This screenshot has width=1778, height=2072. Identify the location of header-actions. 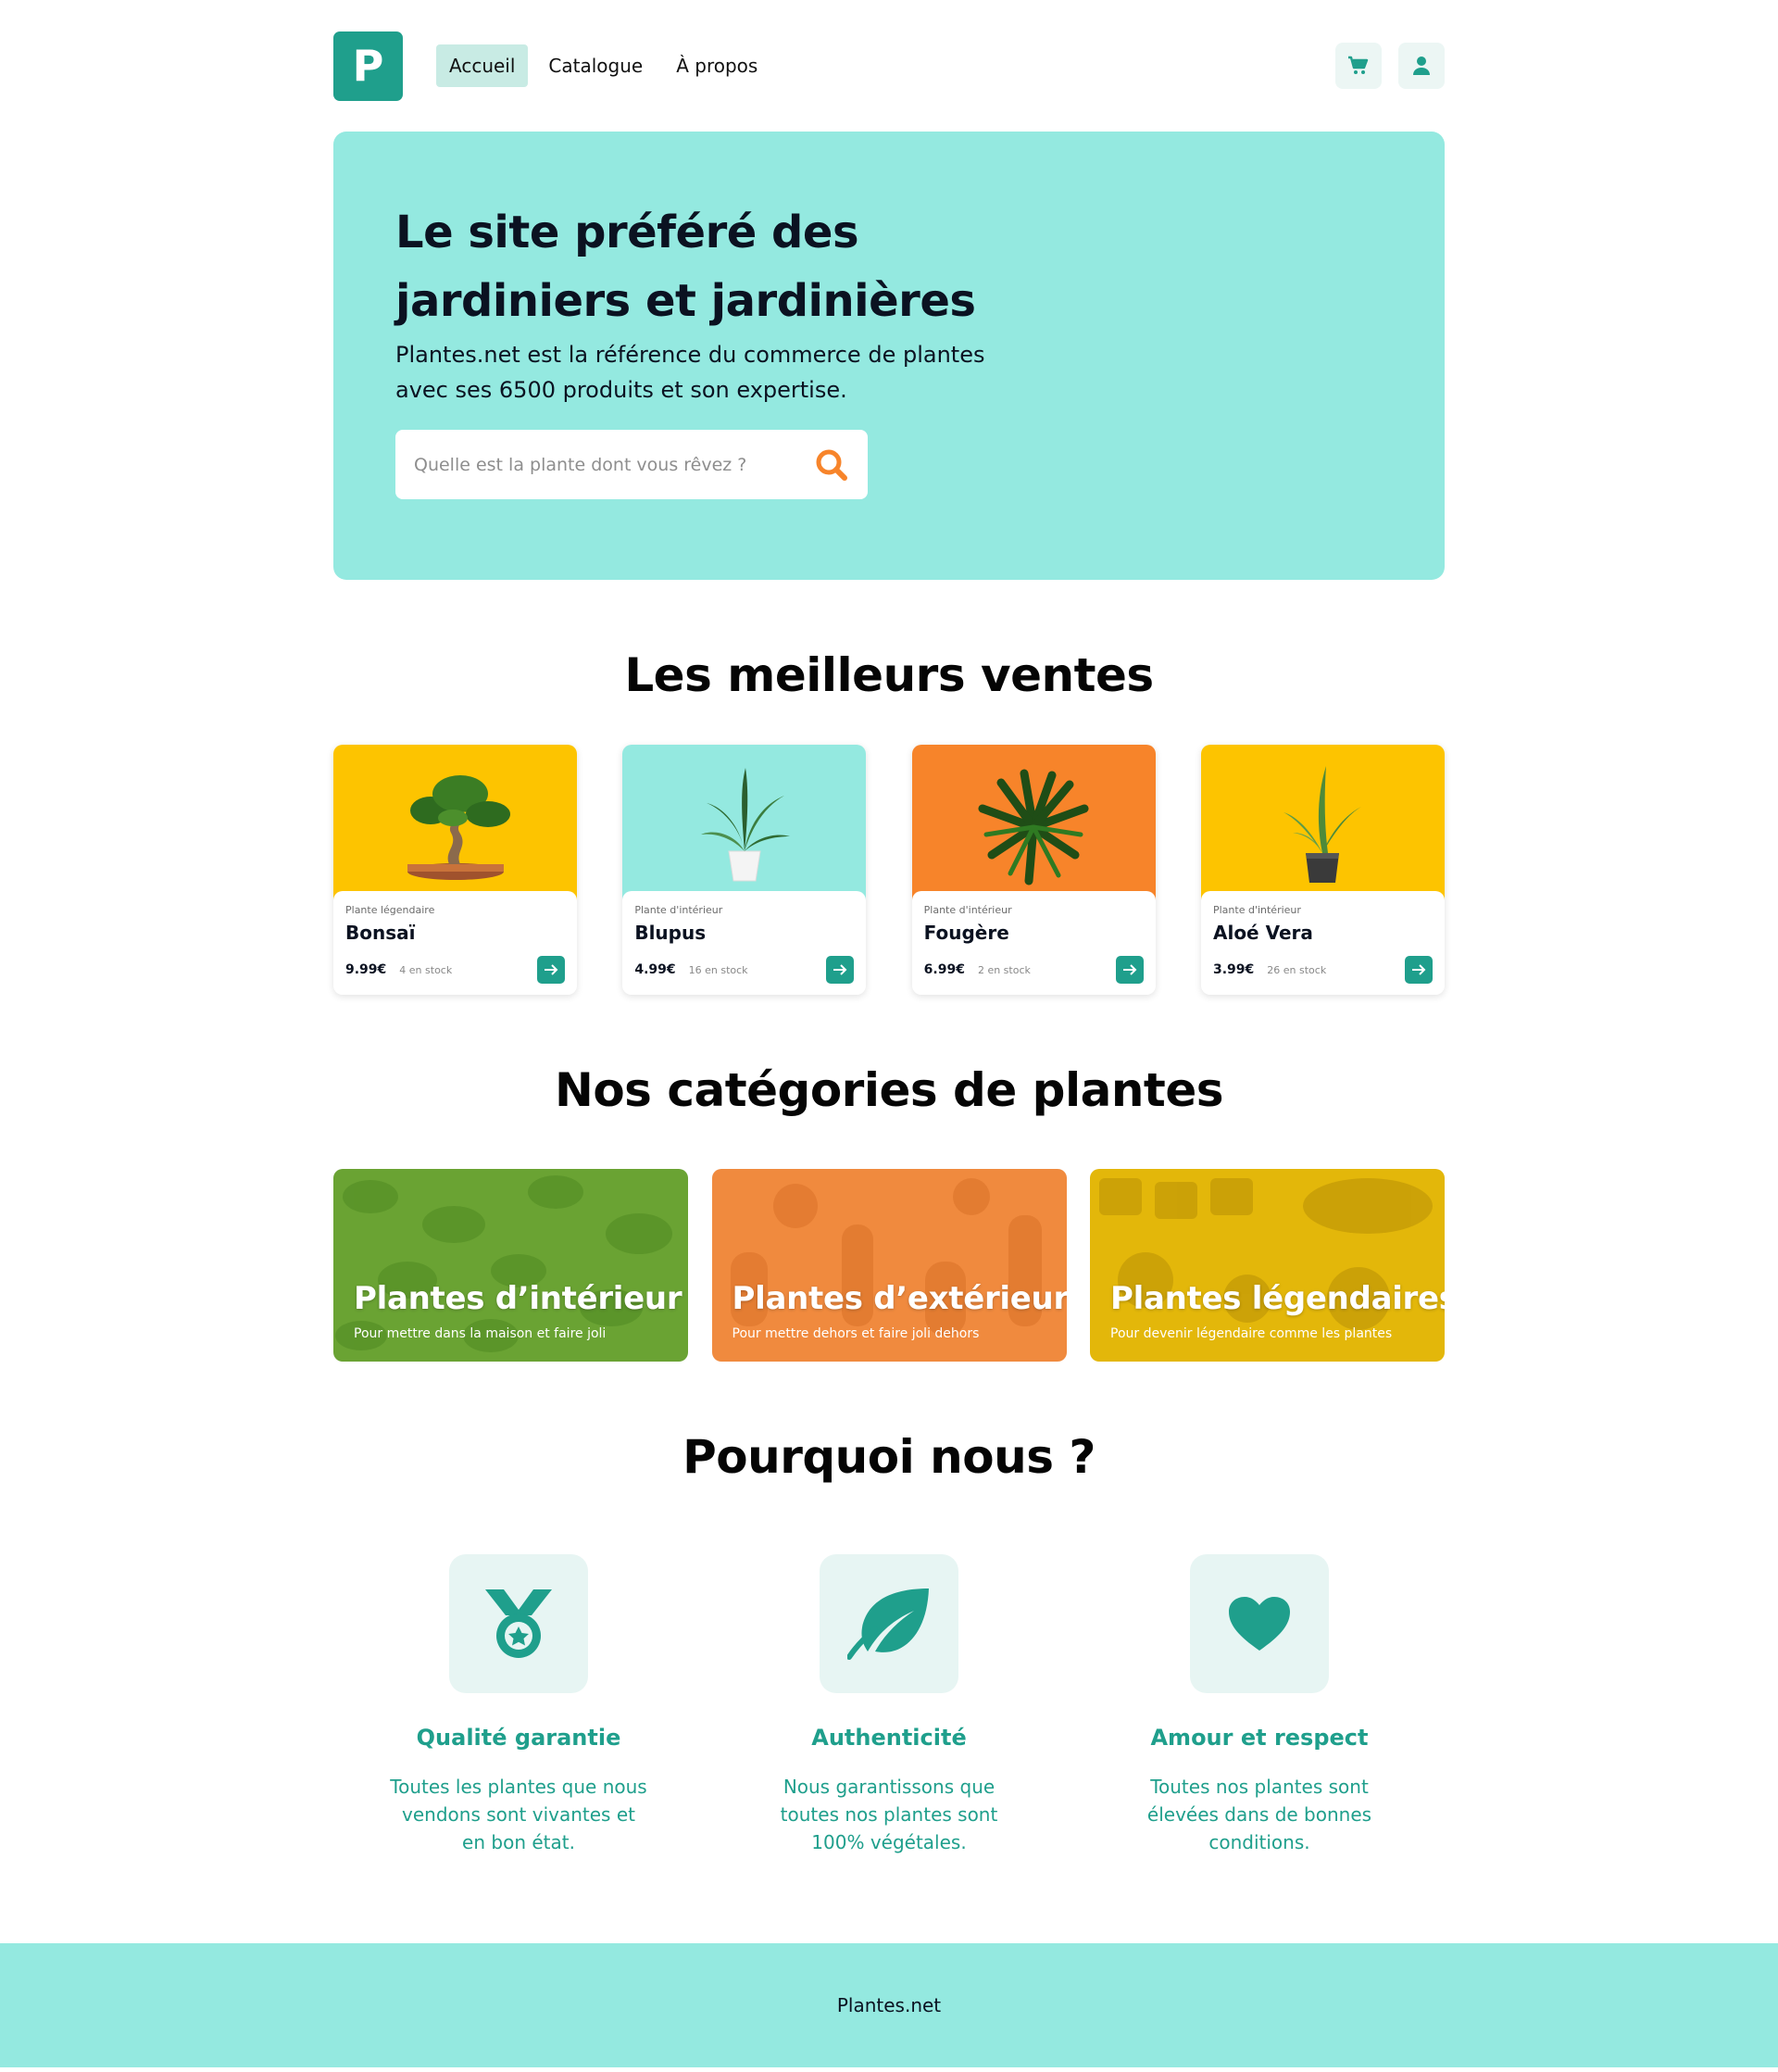
(1390, 66).